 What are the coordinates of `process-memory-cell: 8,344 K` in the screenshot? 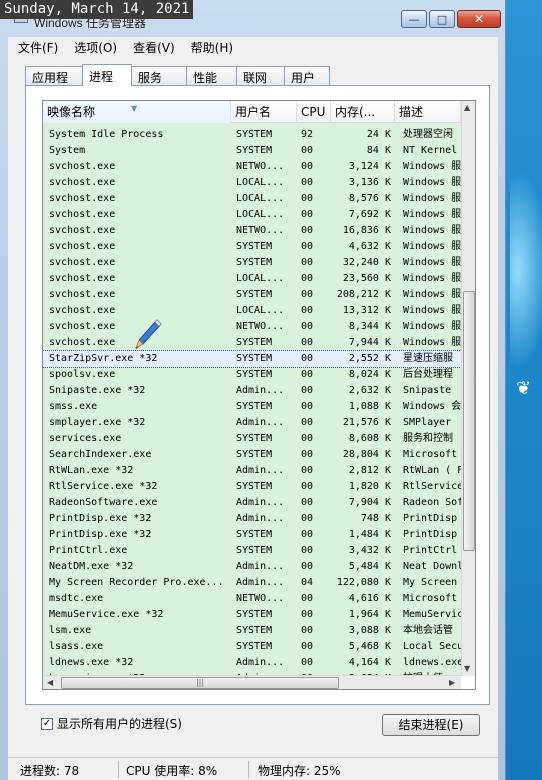 It's located at (369, 326).